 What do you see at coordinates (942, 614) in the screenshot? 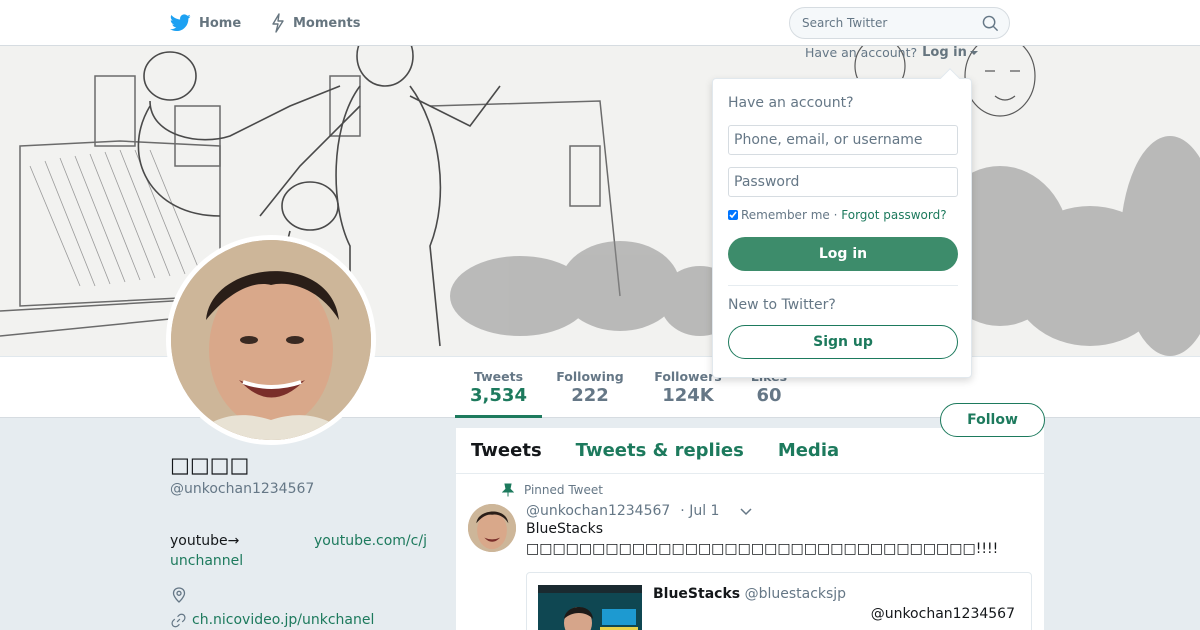
I see `card-mention: @unkochan1234567` at bounding box center [942, 614].